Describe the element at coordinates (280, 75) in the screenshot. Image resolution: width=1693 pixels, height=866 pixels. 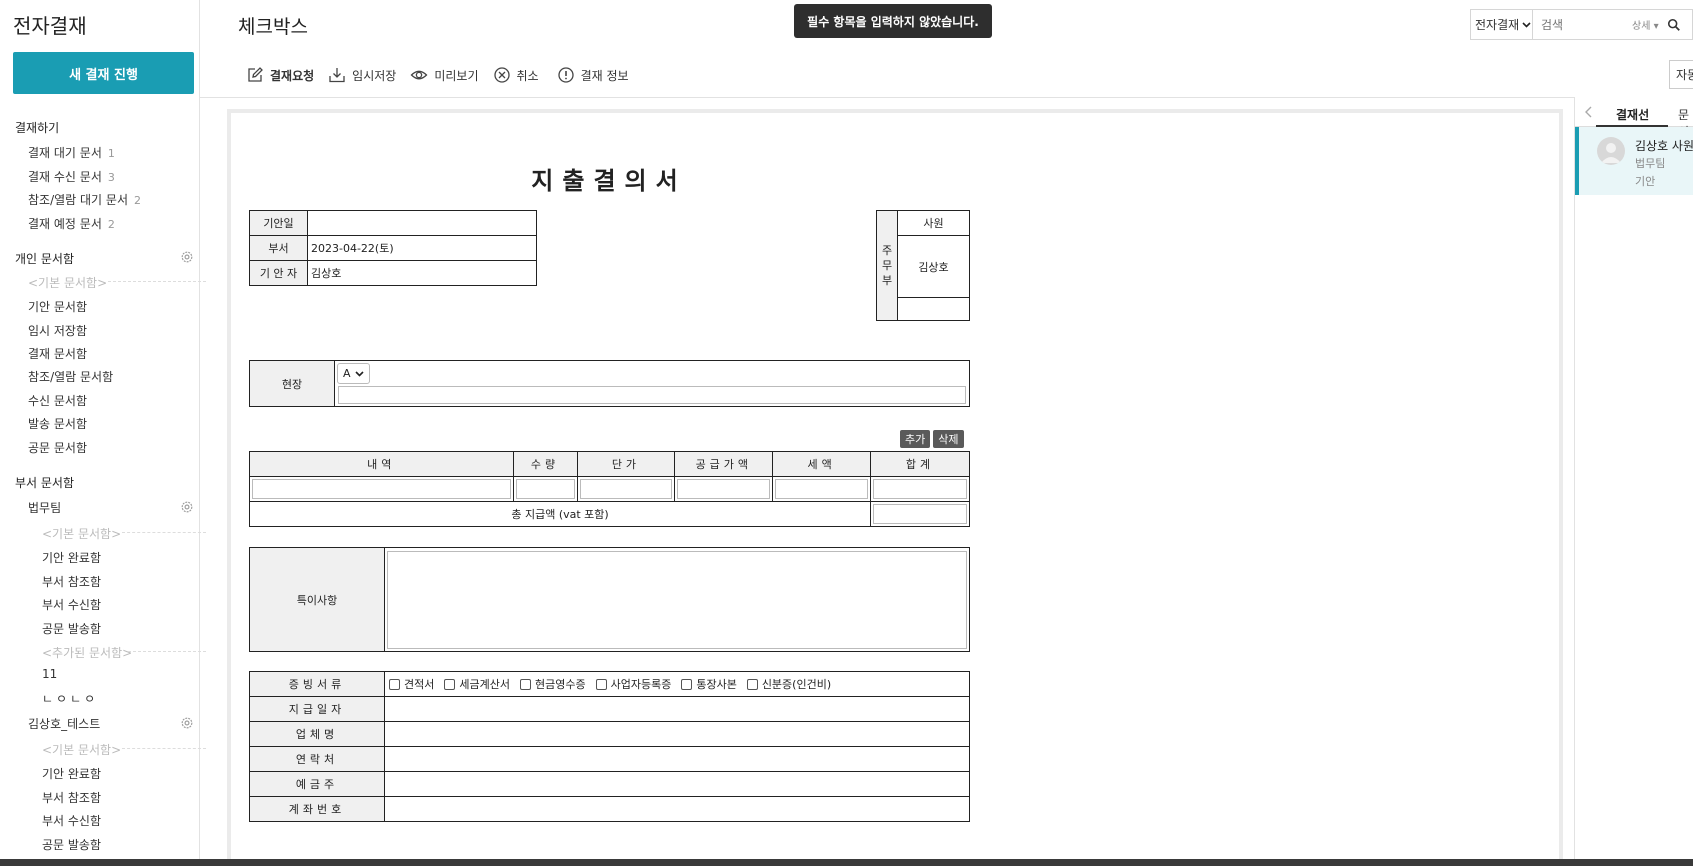
I see `request-approval-button: 결재요청` at that location.